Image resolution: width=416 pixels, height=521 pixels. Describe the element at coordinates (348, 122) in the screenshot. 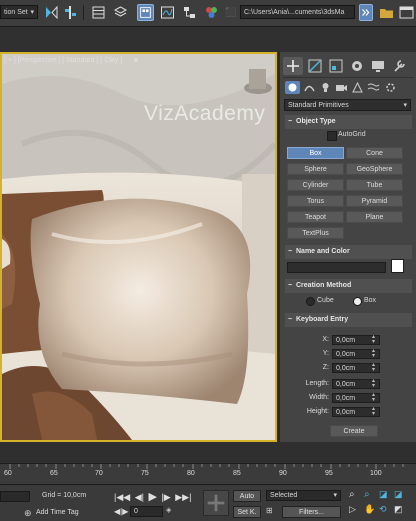

I see `object-type-rollout-header: − Object Type` at that location.